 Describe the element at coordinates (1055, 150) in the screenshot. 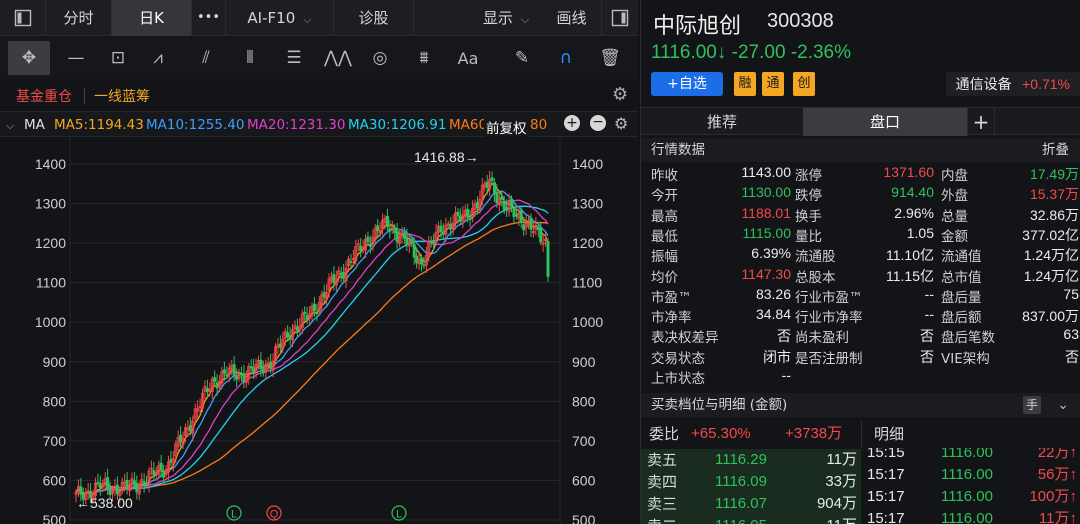

I see `fold-button: 折叠` at that location.